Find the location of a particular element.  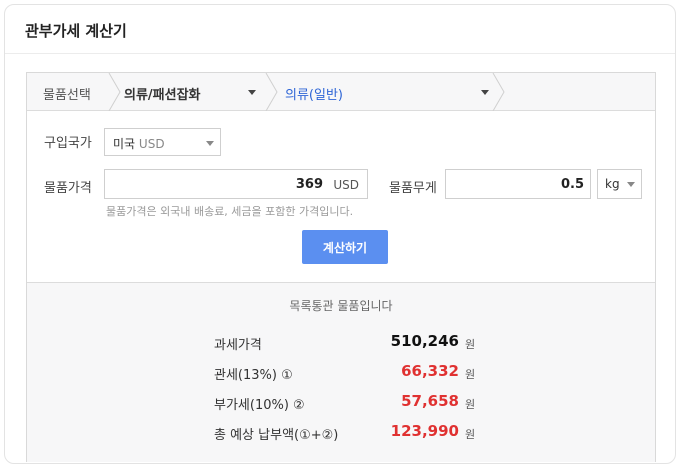

price-input: 369 USD is located at coordinates (236, 184).